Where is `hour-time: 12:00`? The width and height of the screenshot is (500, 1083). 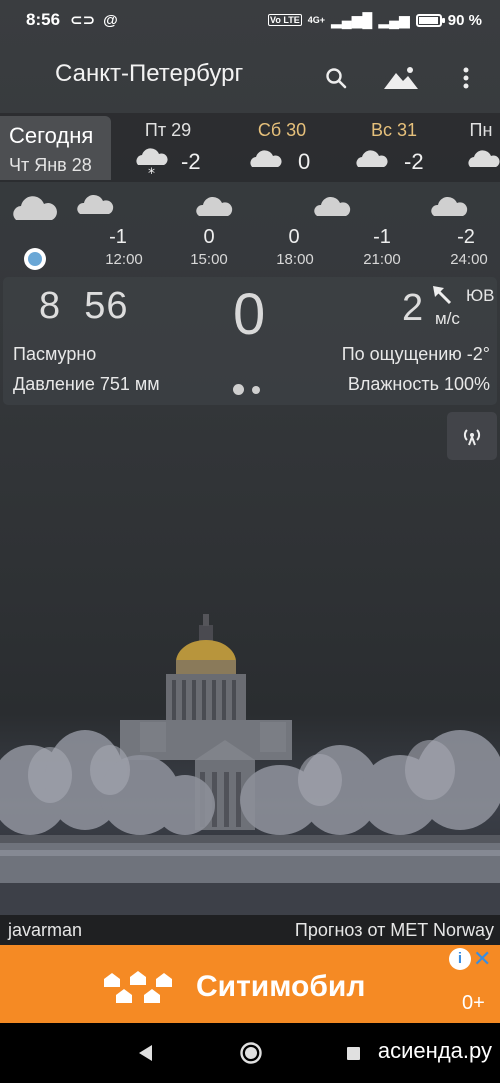 hour-time: 12:00 is located at coordinates (124, 259).